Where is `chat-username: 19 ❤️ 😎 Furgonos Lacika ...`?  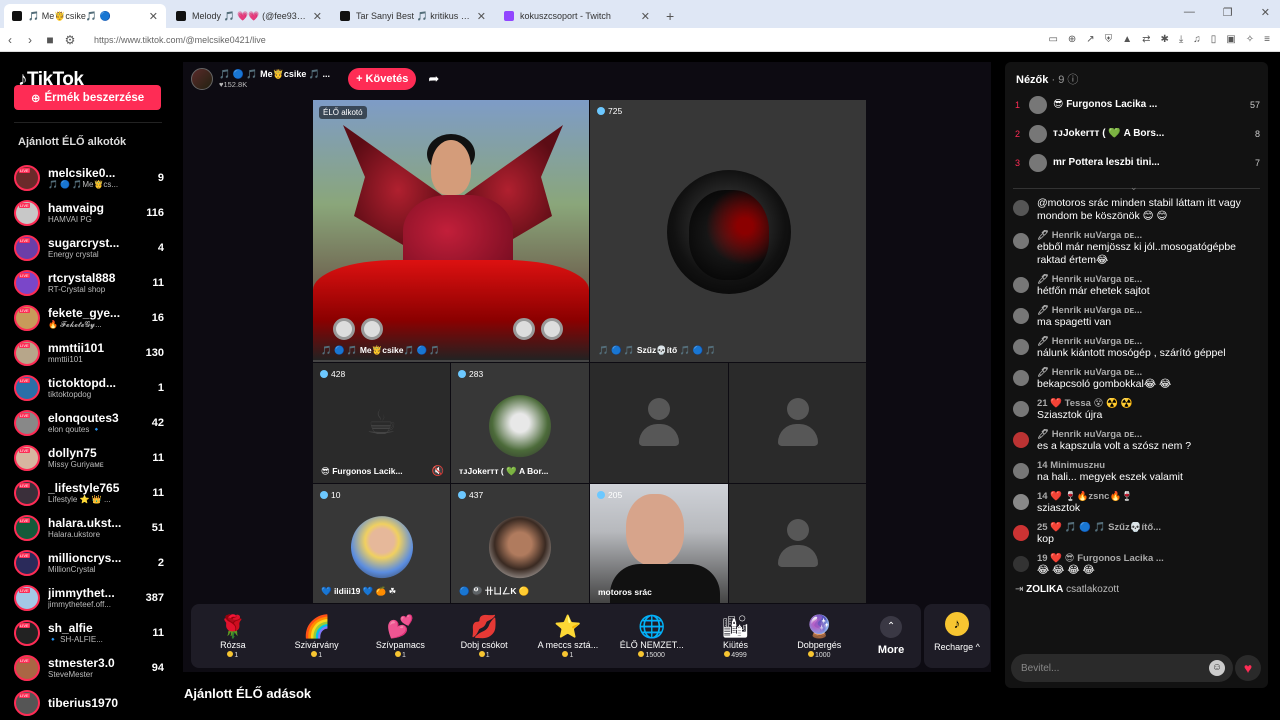
chat-username: 19 ❤️ 😎 Furgonos Lacika ... is located at coordinates (1150, 558).